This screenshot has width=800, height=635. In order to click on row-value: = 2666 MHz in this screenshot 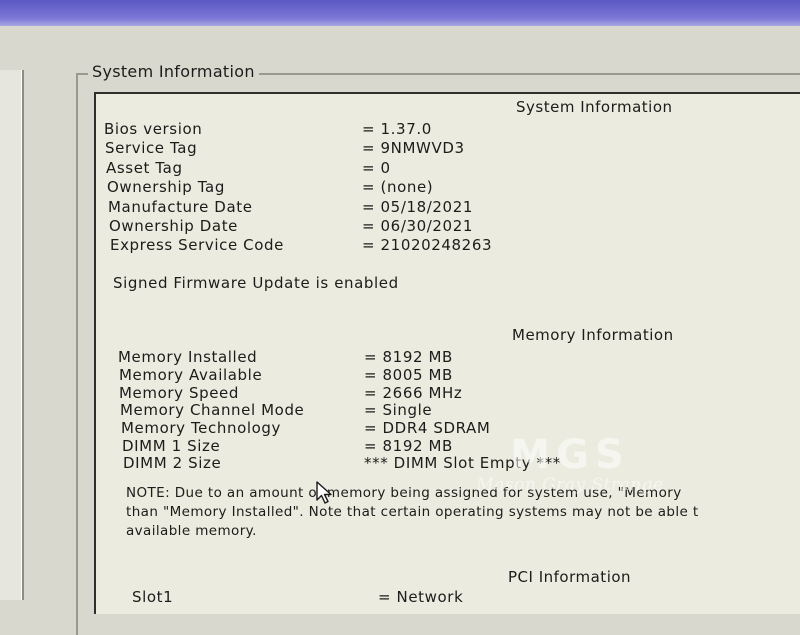, I will do `click(413, 393)`.